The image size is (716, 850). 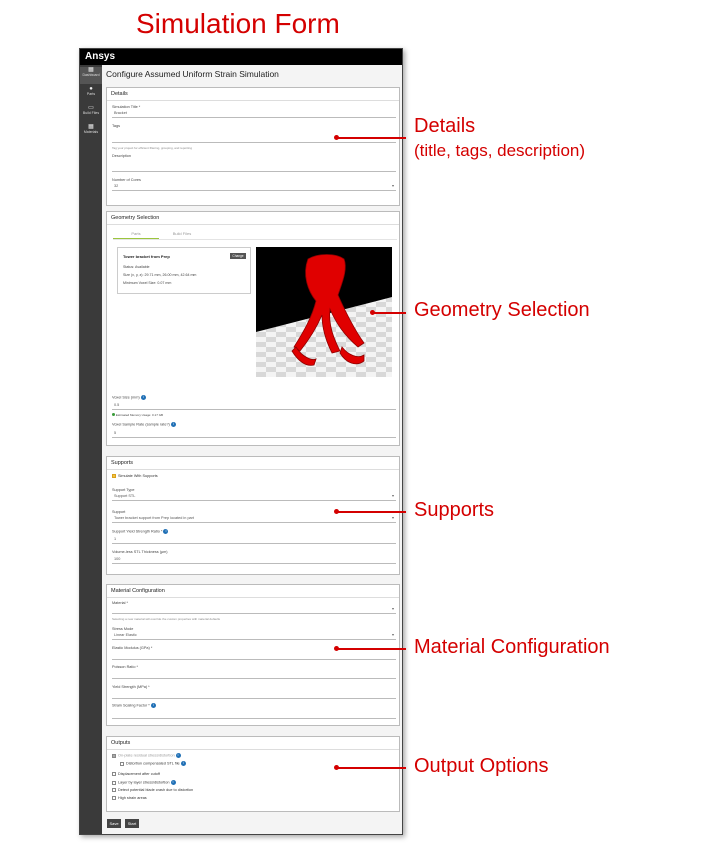 I want to click on support-yield-input: 1, so click(x=254, y=540).